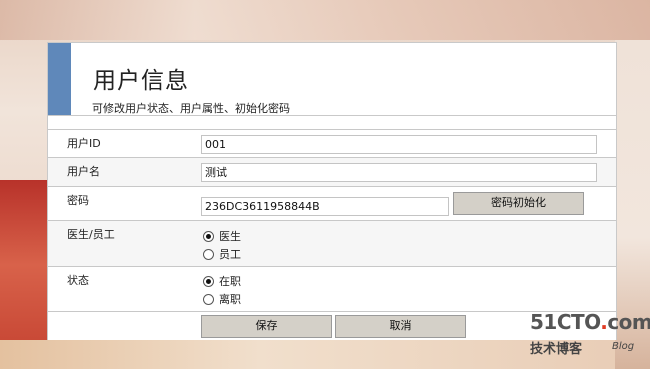 The height and width of the screenshot is (369, 650). I want to click on user-id-field: 001, so click(399, 144).